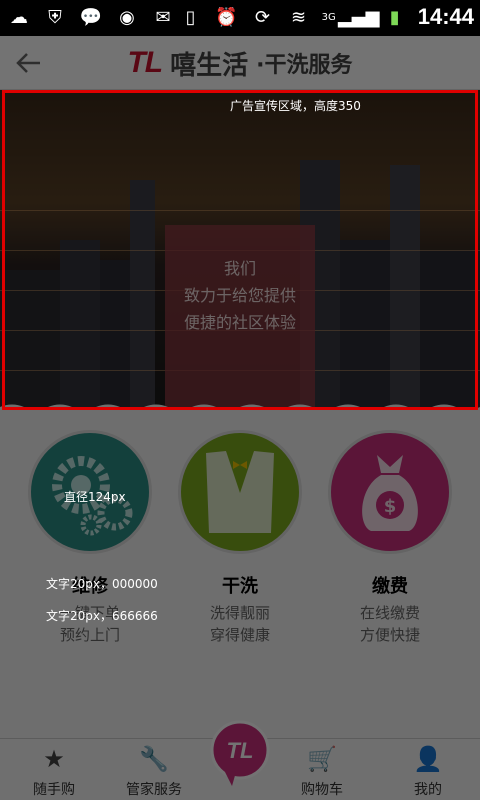 This screenshot has width=480, height=800. I want to click on person-icon: 👤, so click(428, 759).